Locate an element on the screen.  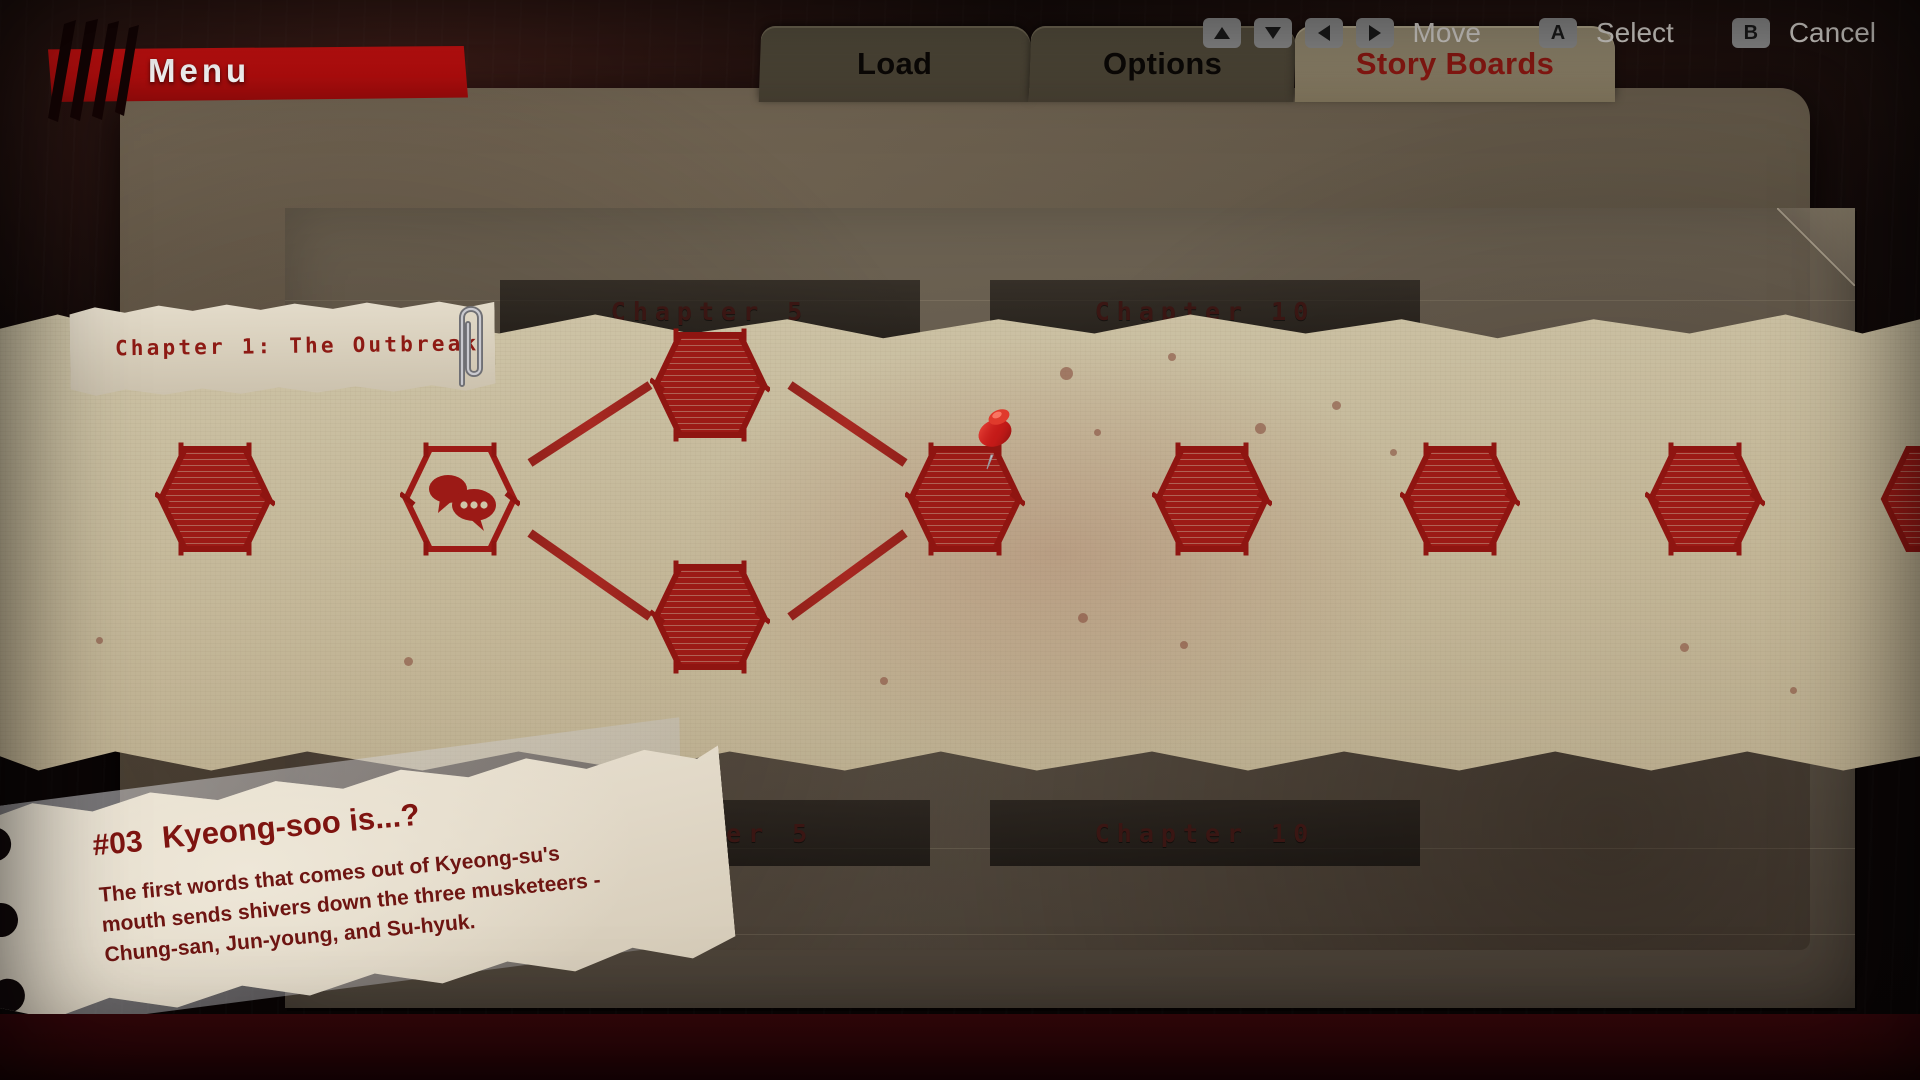
story-node-n5 is located at coordinates (710, 616).